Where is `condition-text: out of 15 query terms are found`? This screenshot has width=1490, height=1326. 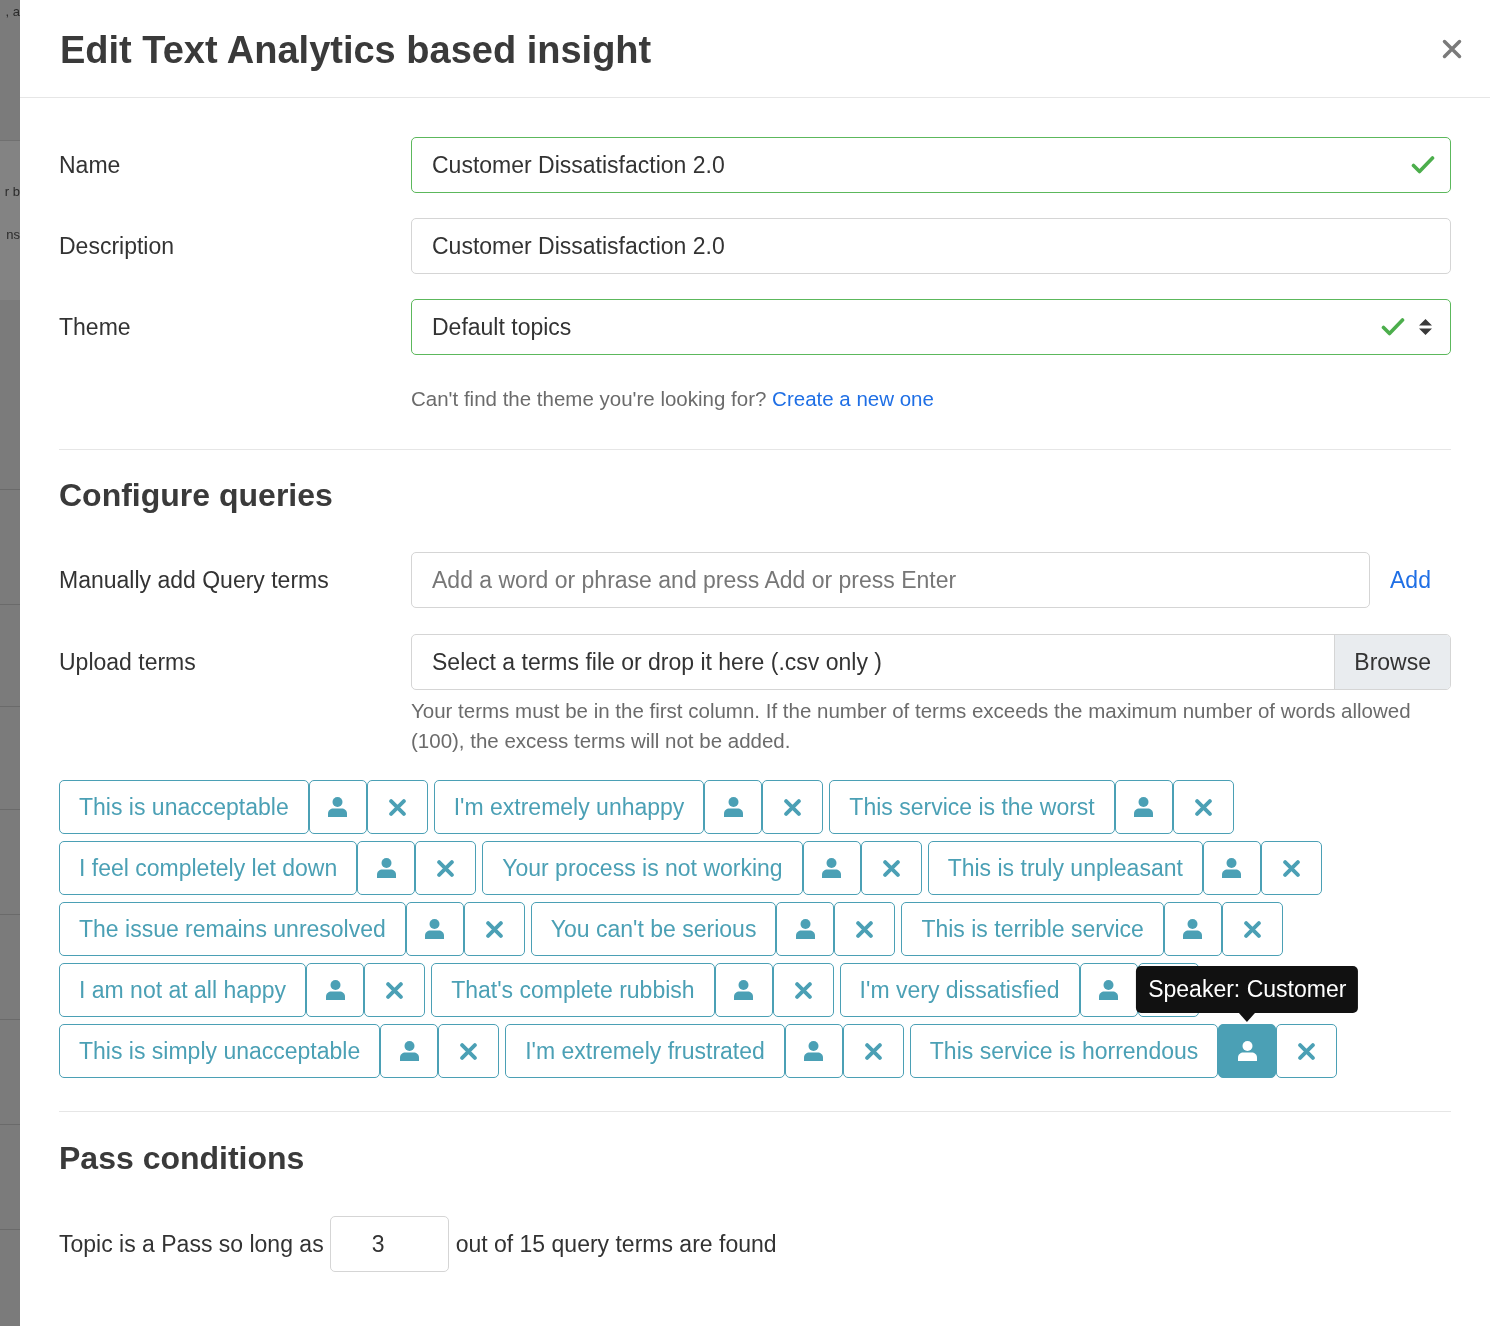 condition-text: out of 15 query terms are found is located at coordinates (616, 1244).